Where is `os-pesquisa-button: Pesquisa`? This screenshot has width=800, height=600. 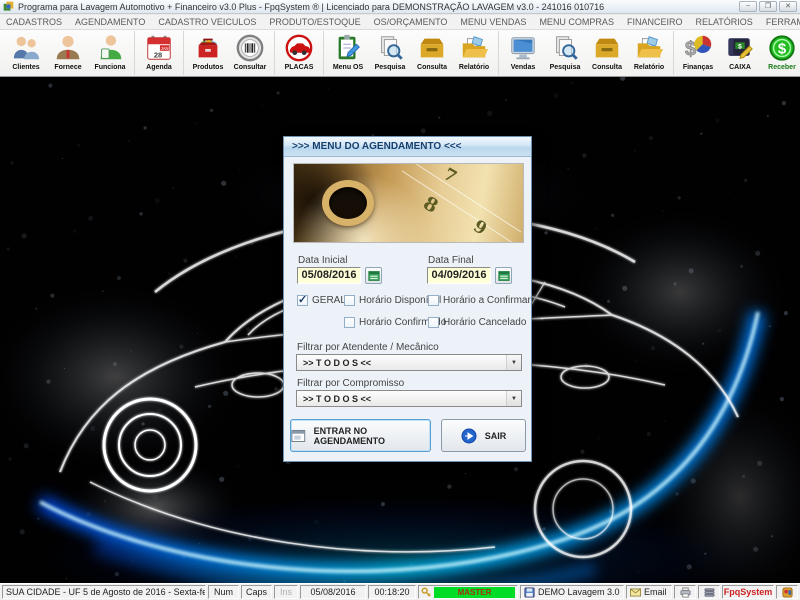 os-pesquisa-button: Pesquisa is located at coordinates (390, 53).